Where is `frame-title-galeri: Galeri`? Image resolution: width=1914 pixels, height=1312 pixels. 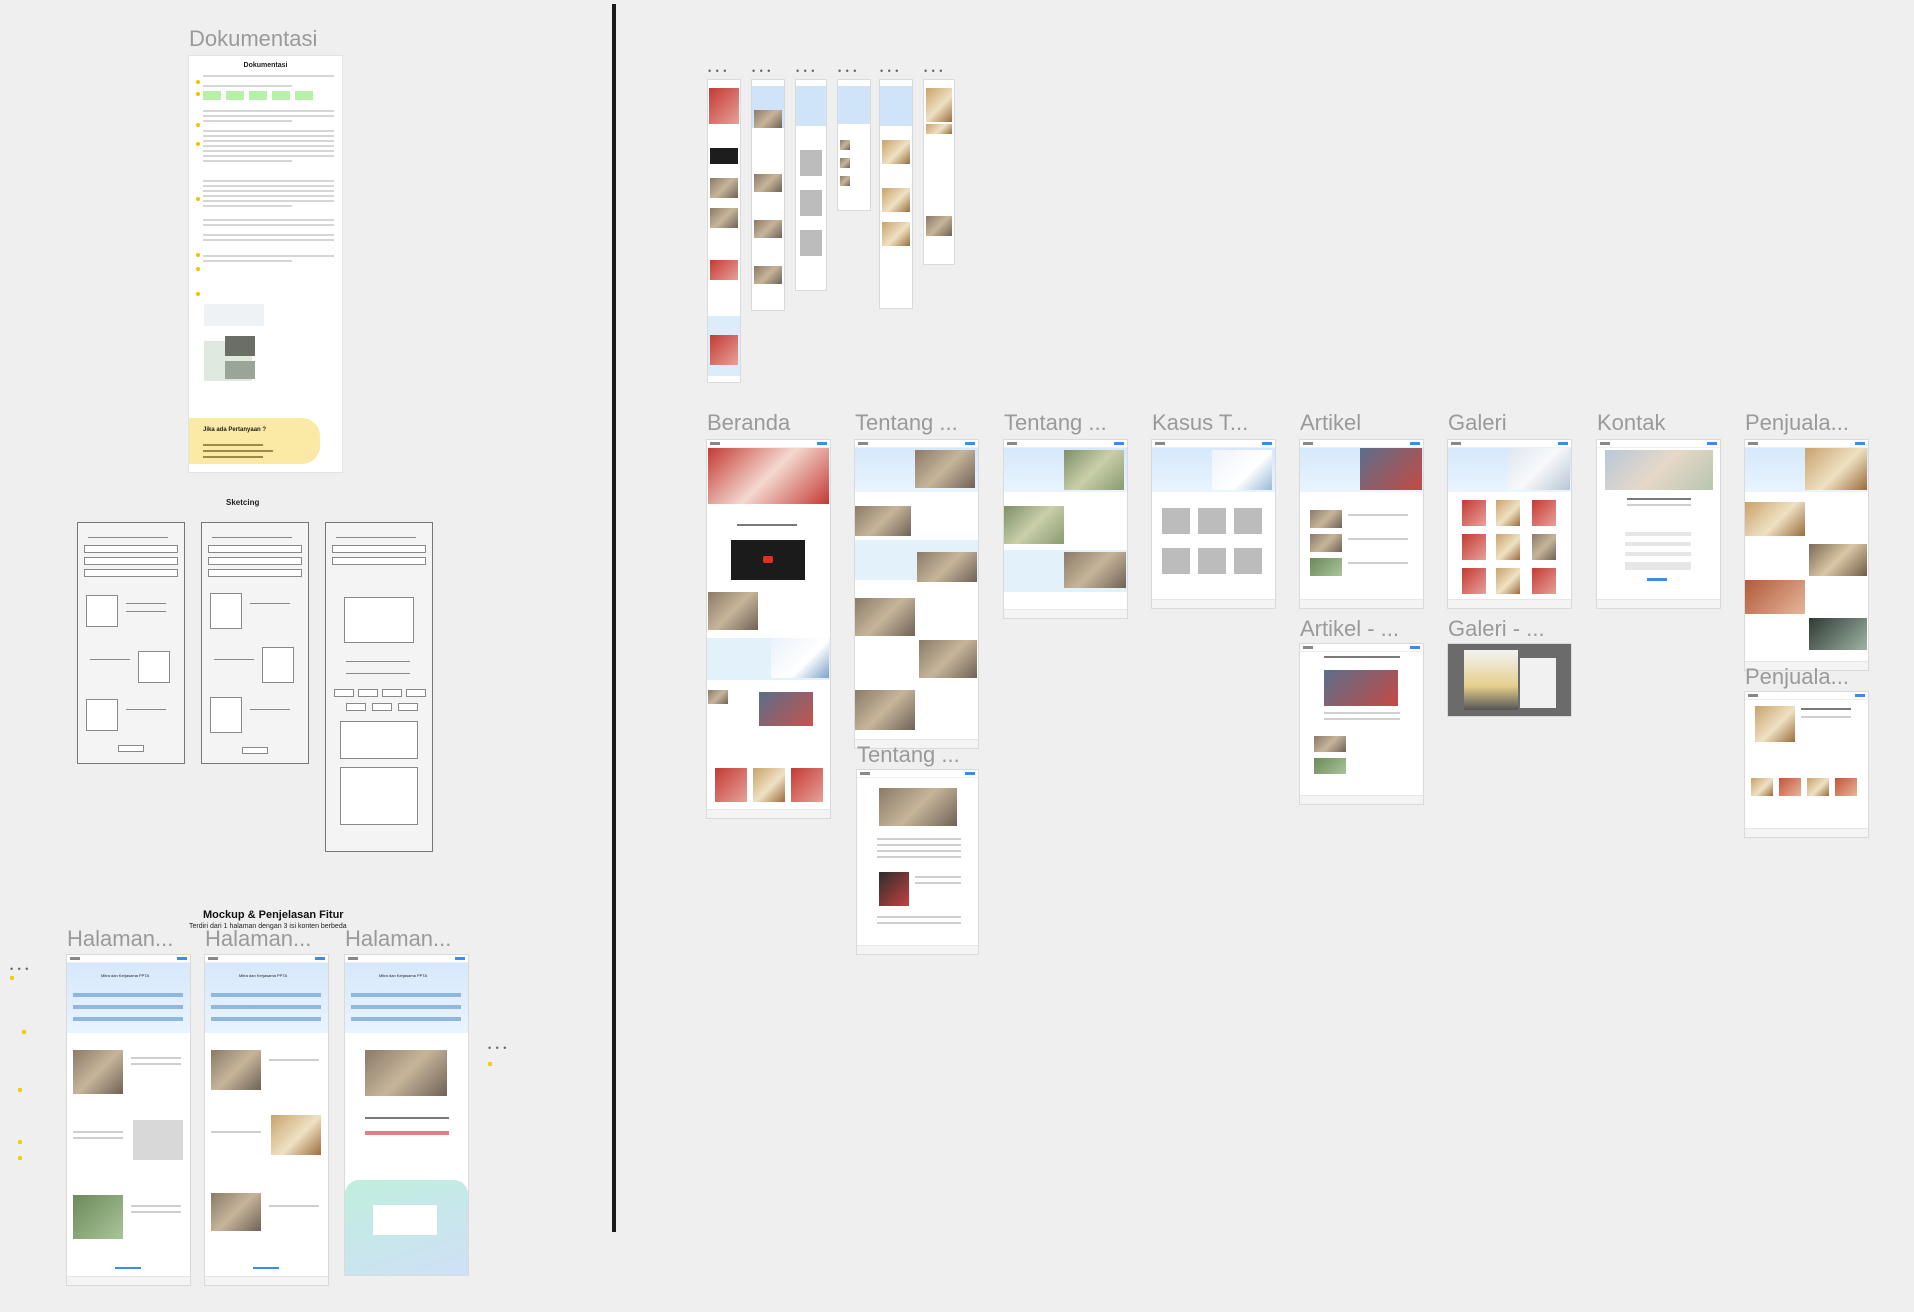
frame-title-galeri: Galeri is located at coordinates (1477, 423).